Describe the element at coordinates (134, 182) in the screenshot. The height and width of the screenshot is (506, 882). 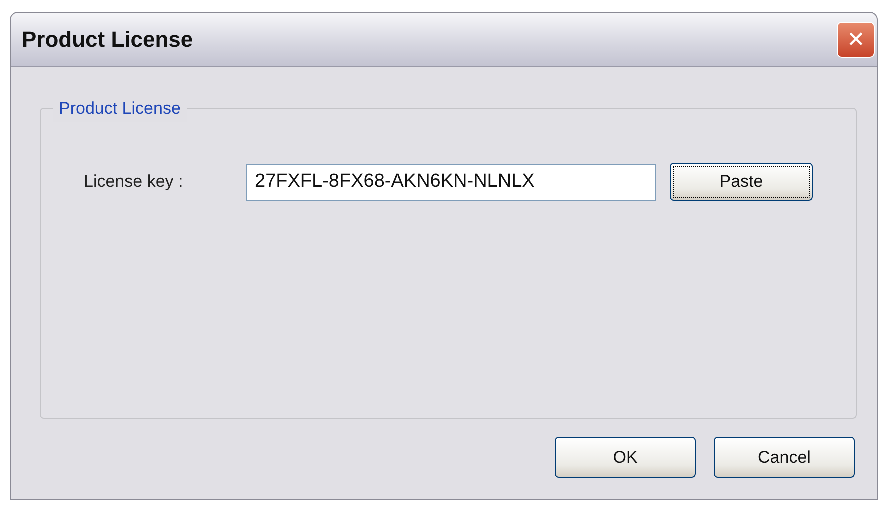
I see `field-label: License key :` at that location.